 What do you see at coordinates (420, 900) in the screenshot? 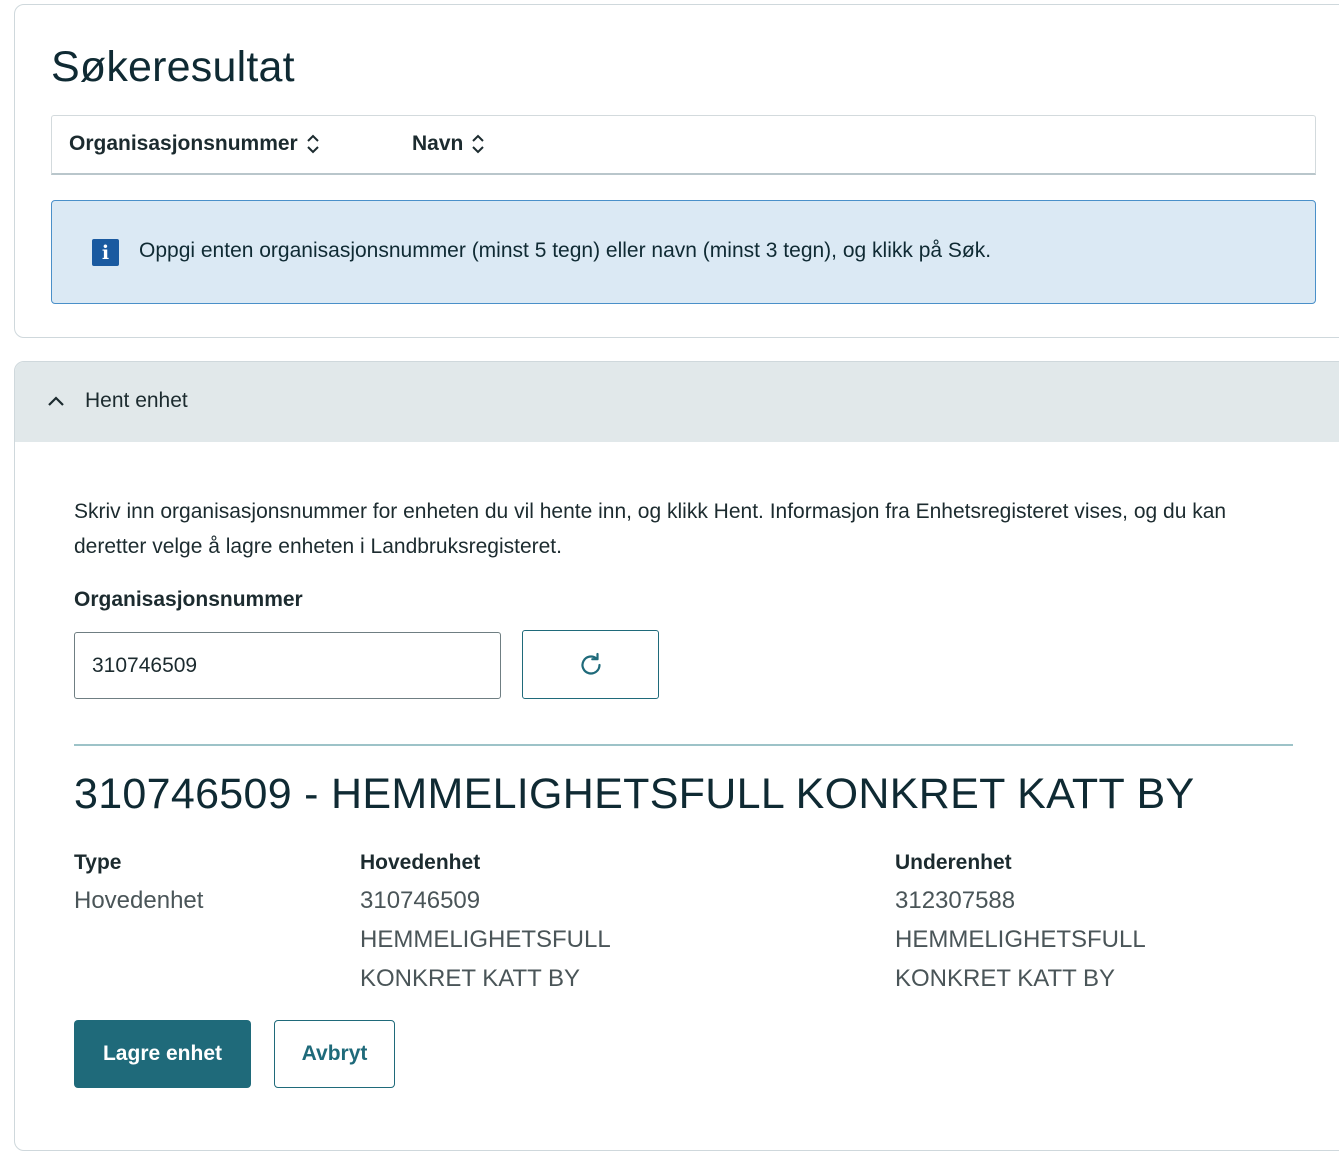
I see `value-line: 310746509` at bounding box center [420, 900].